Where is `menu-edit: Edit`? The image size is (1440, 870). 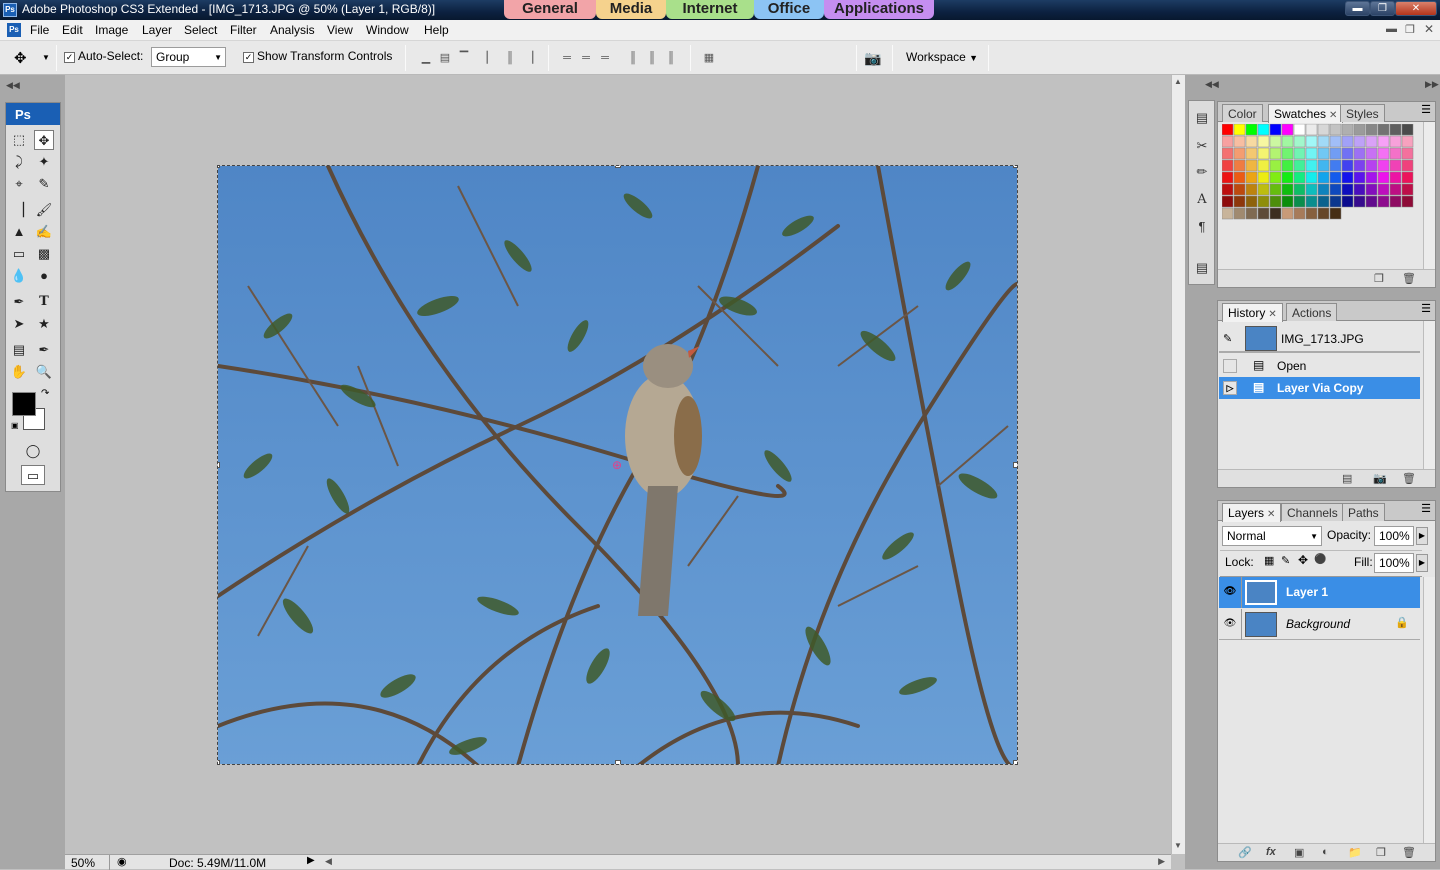
menu-edit: Edit is located at coordinates (72, 30).